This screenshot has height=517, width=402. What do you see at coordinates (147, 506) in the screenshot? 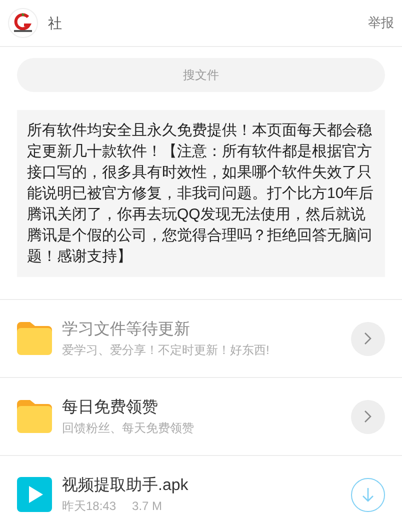
I see `file-size: 3.7 M` at bounding box center [147, 506].